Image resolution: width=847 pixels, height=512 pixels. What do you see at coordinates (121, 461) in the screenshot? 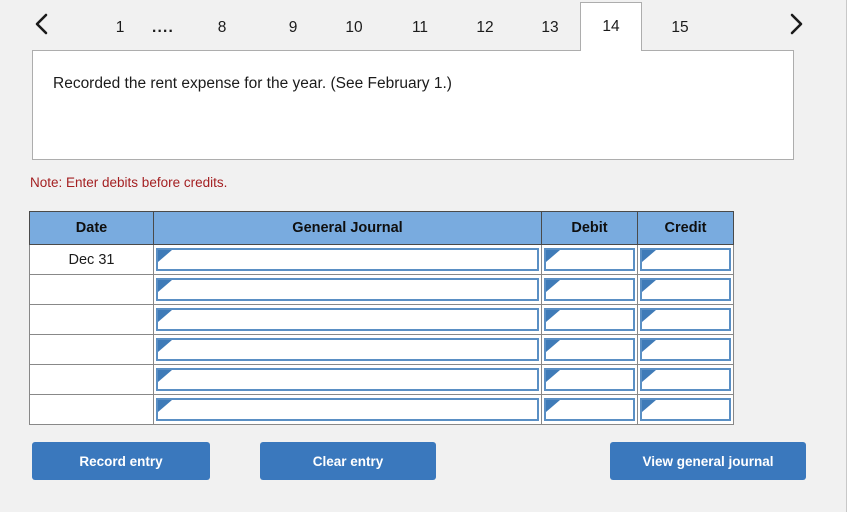
I see `record-entry-button: Record entry` at bounding box center [121, 461].